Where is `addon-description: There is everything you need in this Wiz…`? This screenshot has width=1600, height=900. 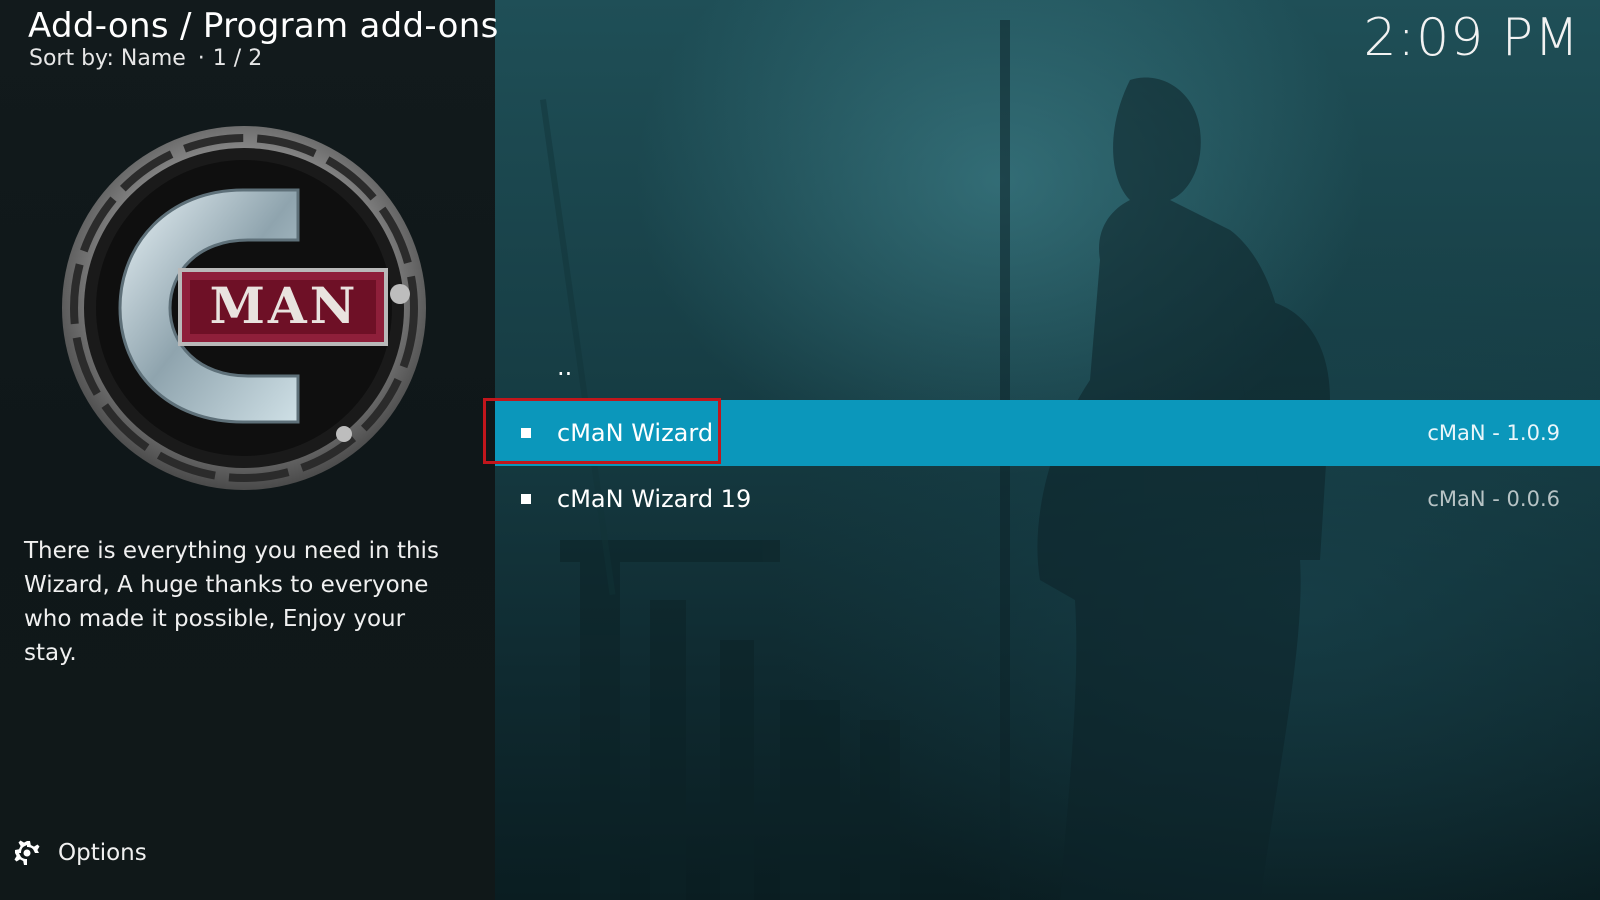 addon-description: There is everything you need in this Wiz… is located at coordinates (231, 602).